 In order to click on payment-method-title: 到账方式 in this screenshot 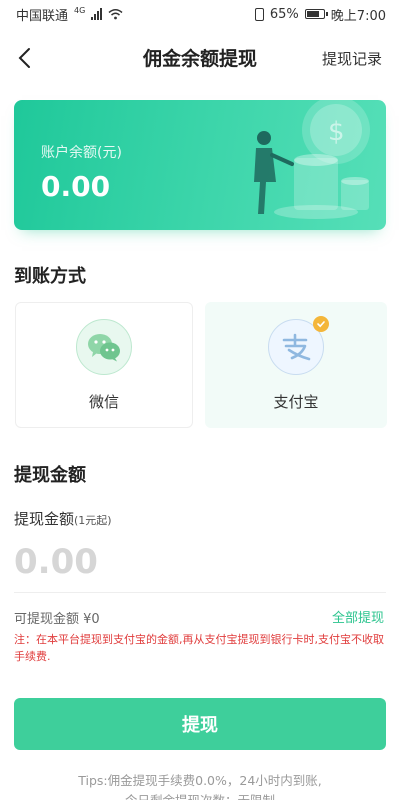, I will do `click(50, 275)`.